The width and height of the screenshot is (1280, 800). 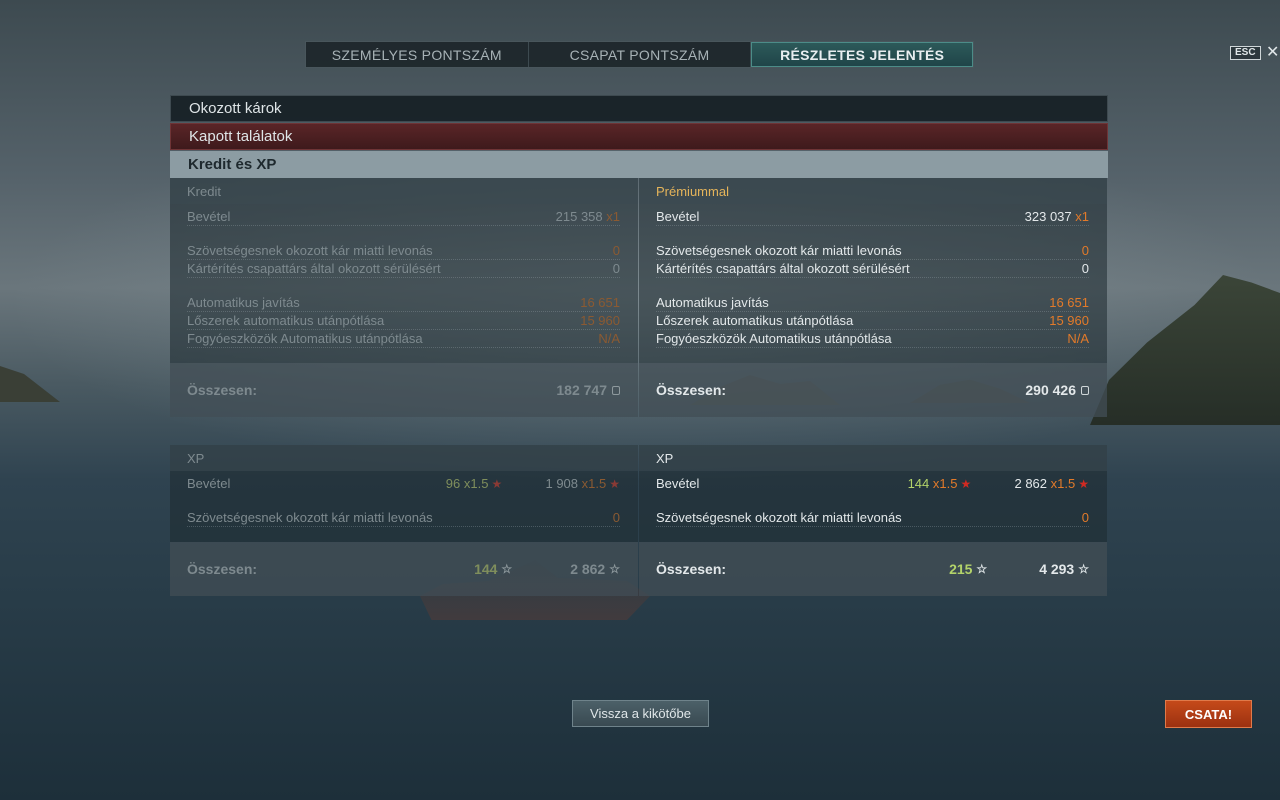 What do you see at coordinates (404, 191) in the screenshot?
I see `panel-title: Kredit` at bounding box center [404, 191].